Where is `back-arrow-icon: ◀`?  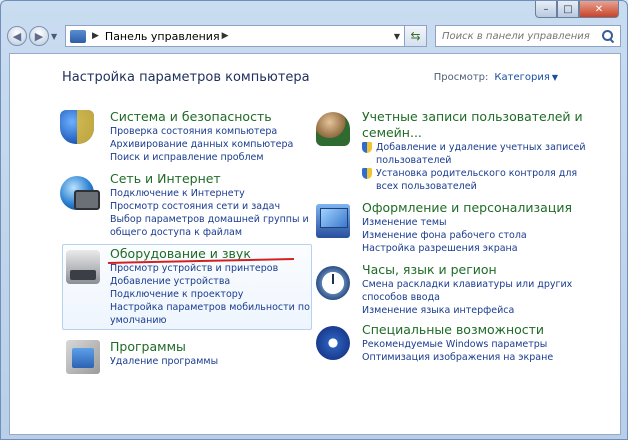 back-arrow-icon: ◀ is located at coordinates (17, 36).